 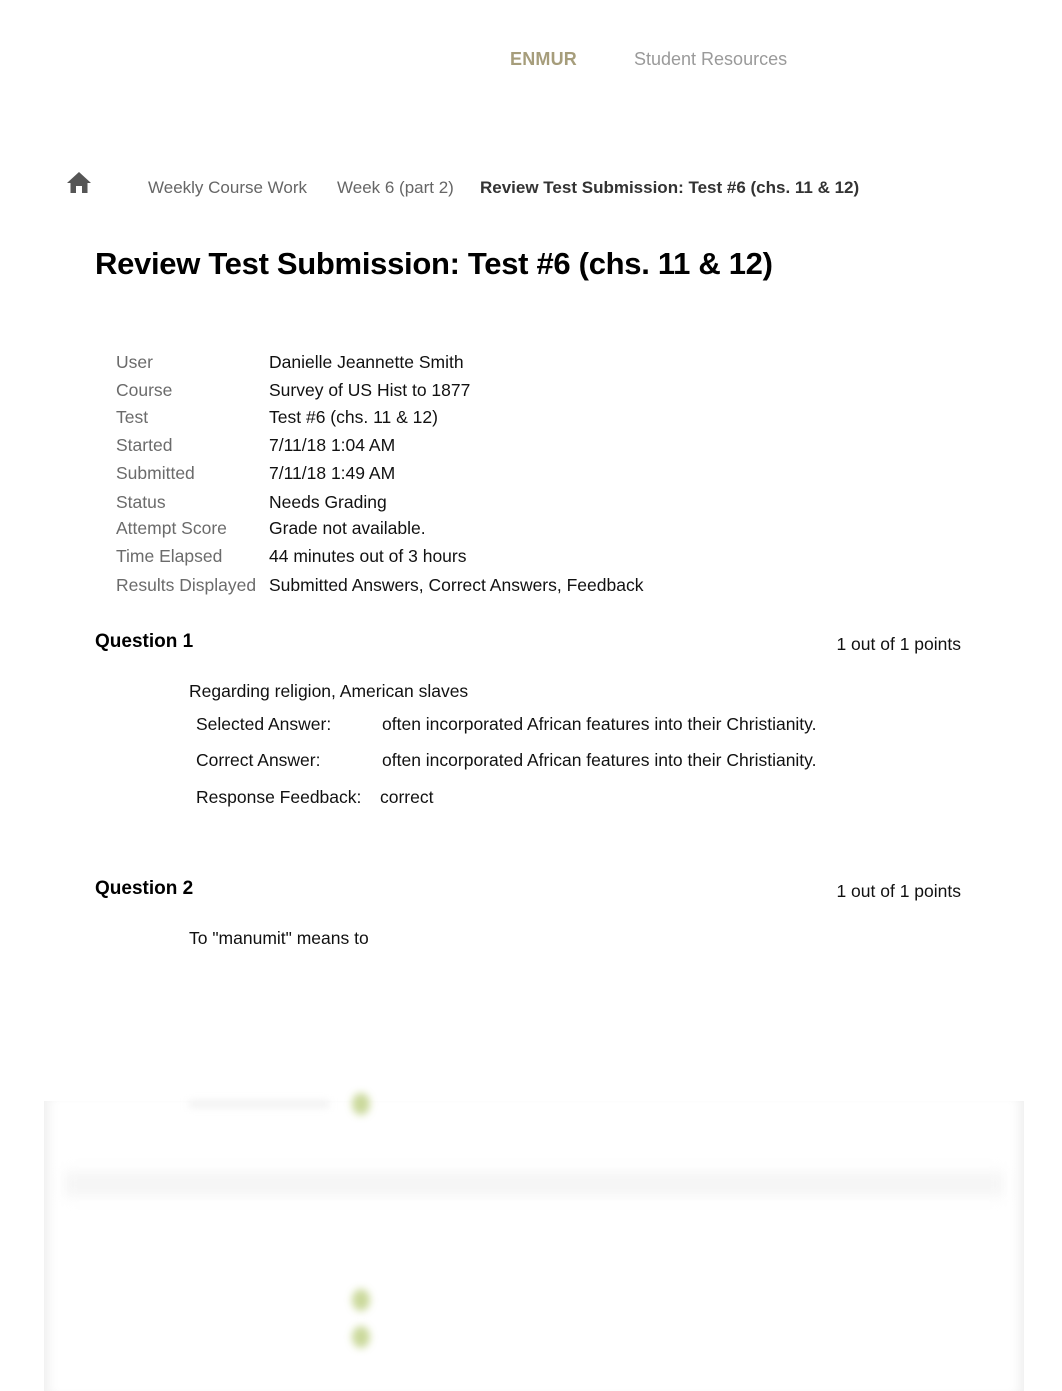 I want to click on detail-label: Status, so click(x=141, y=502).